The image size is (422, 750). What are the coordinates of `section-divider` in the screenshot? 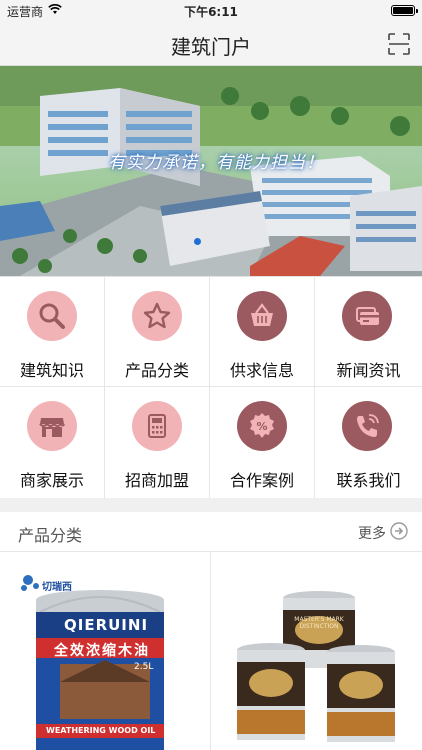 It's located at (211, 505).